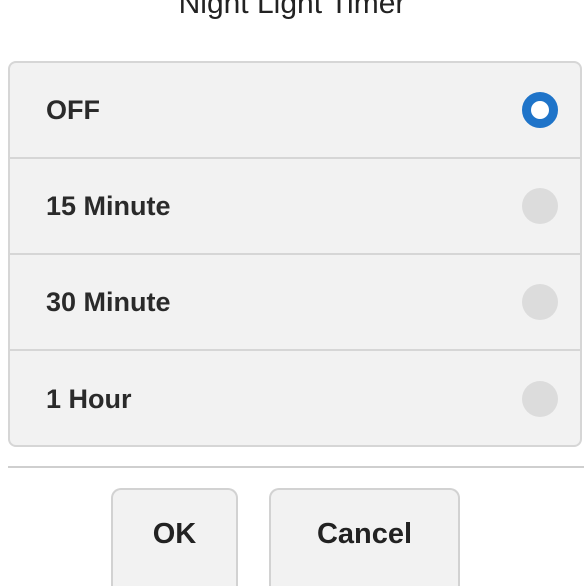 This screenshot has width=584, height=586. Describe the element at coordinates (89, 398) in the screenshot. I see `option-label: 1 Hour` at that location.